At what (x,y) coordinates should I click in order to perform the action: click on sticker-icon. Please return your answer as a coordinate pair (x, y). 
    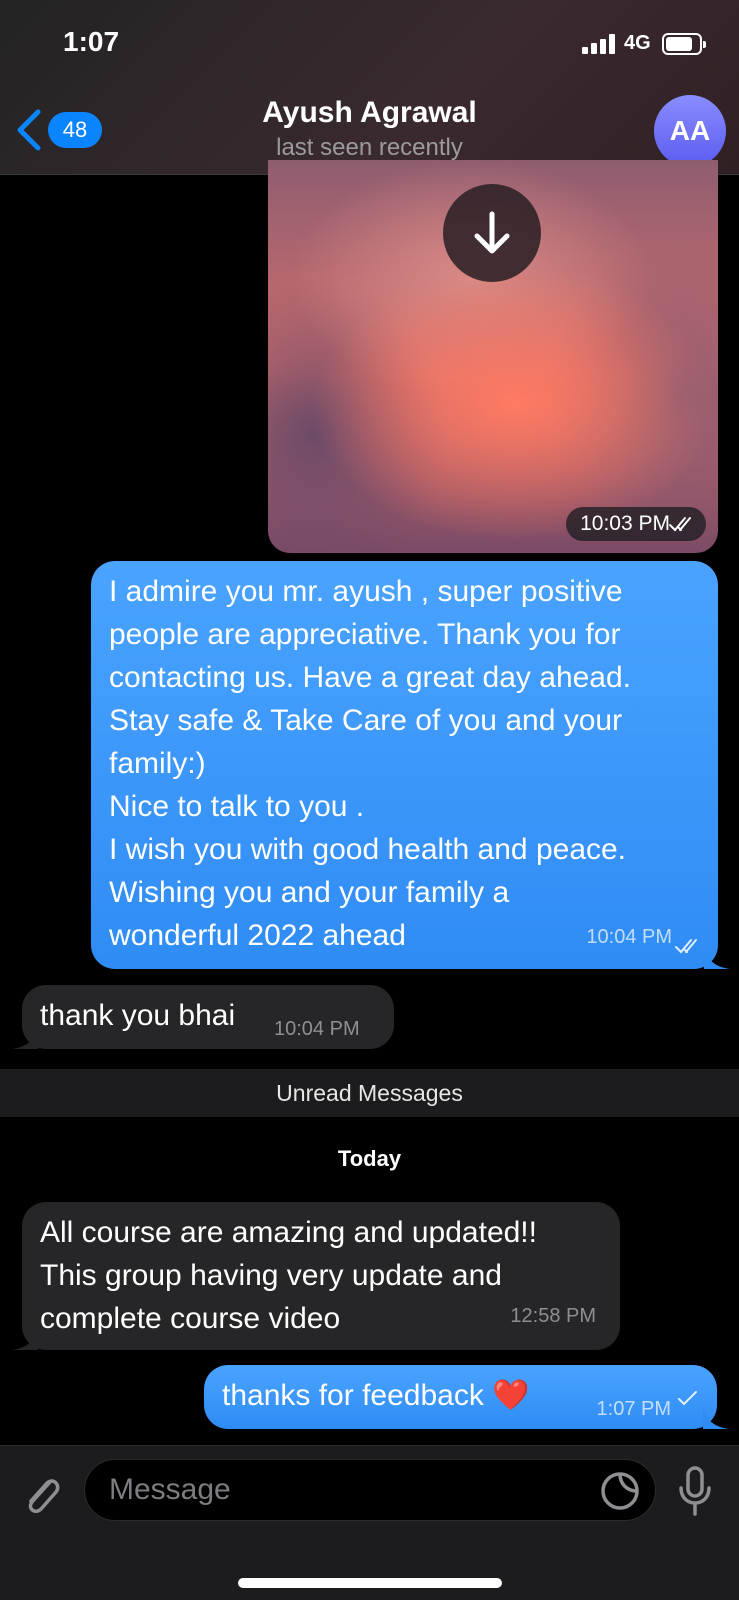
    Looking at the image, I should click on (620, 1491).